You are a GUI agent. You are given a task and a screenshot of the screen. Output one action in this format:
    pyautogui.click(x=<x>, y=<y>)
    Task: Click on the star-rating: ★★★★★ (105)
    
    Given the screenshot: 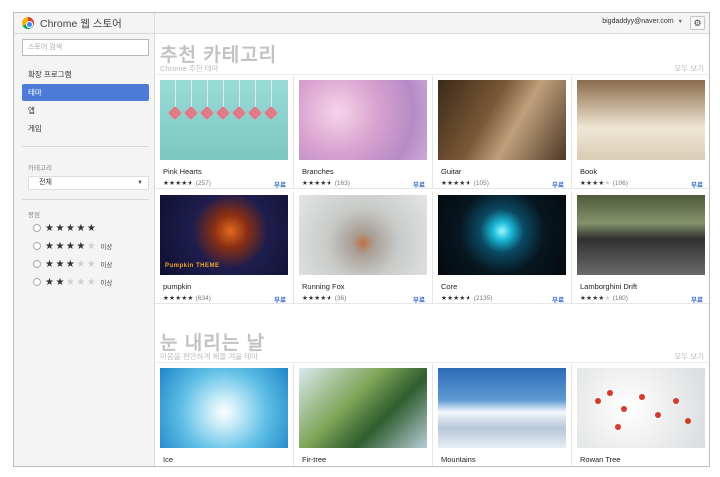 What is the action you would take?
    pyautogui.click(x=465, y=183)
    